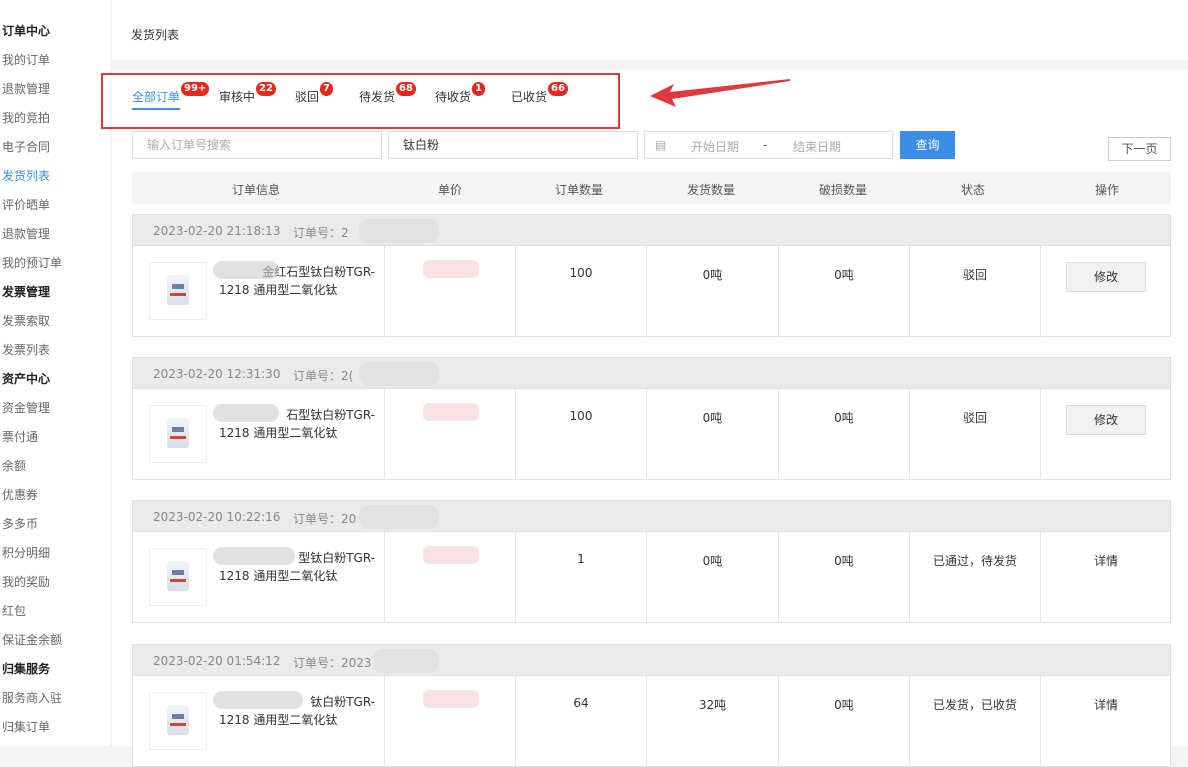 This screenshot has height=767, width=1188. Describe the element at coordinates (26, 321) in the screenshot. I see `sidebar-item-invoice-request: 发票索取` at that location.